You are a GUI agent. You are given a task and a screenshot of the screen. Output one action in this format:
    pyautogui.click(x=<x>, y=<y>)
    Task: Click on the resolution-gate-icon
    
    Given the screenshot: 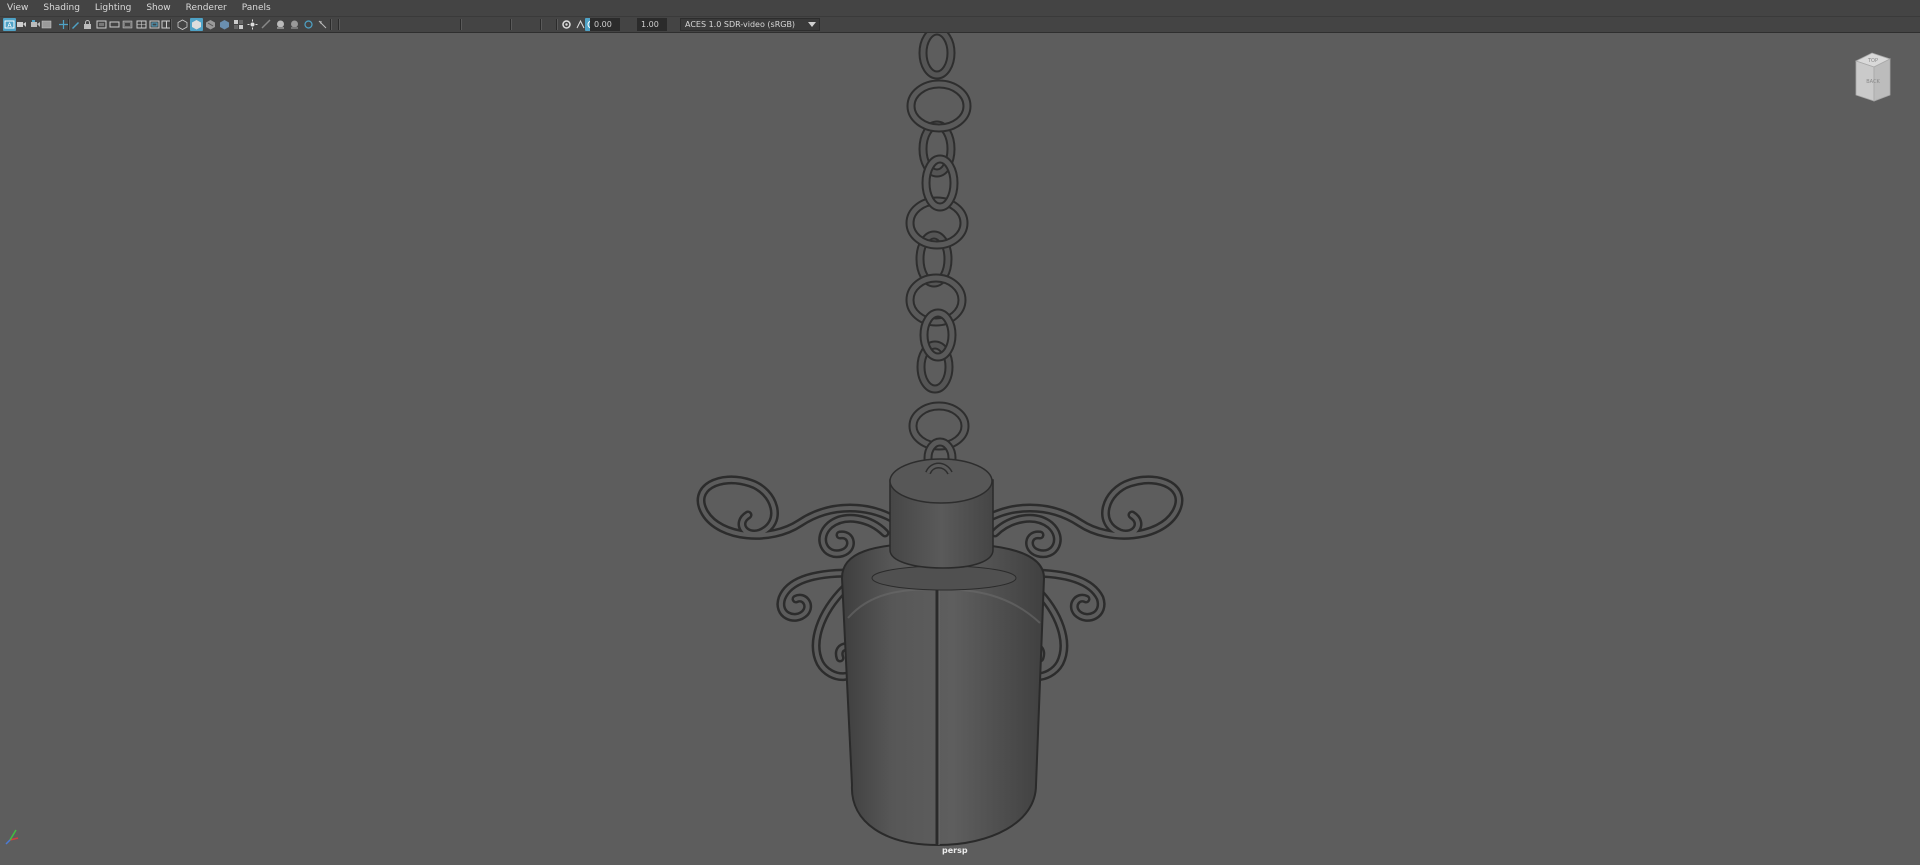 What is the action you would take?
    pyautogui.click(x=114, y=24)
    